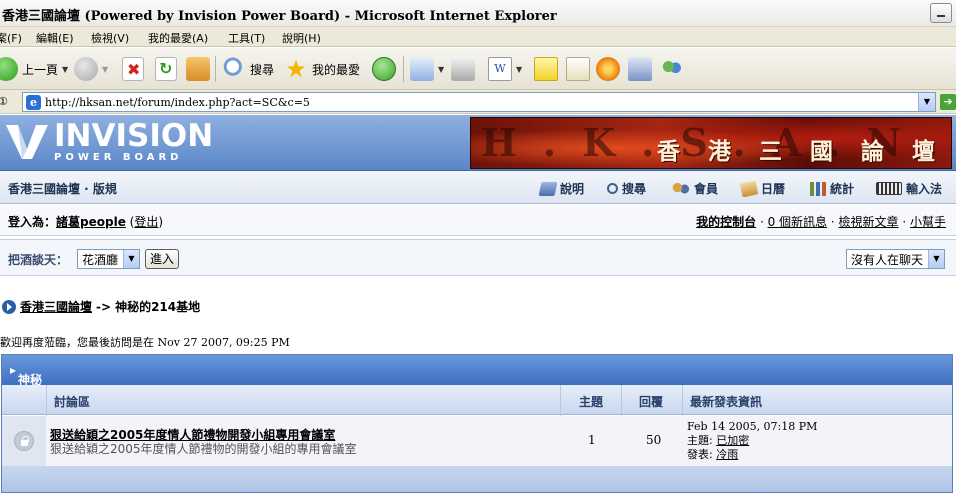 This screenshot has height=502, width=956. What do you see at coordinates (26, 399) in the screenshot?
I see `category-title: ▸ 神秘的214基地` at bounding box center [26, 399].